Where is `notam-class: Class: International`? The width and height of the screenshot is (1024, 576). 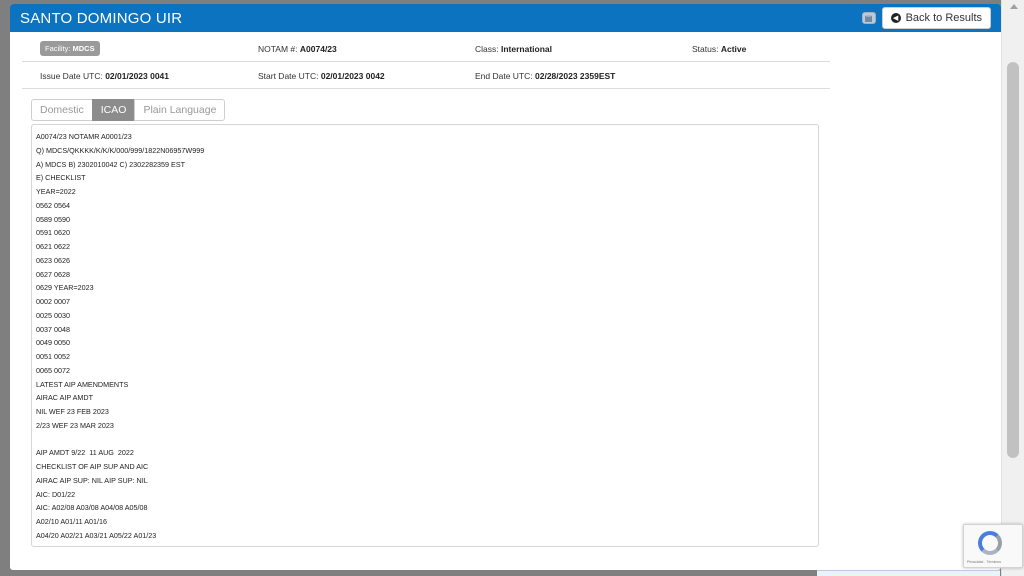 notam-class: Class: International is located at coordinates (513, 49).